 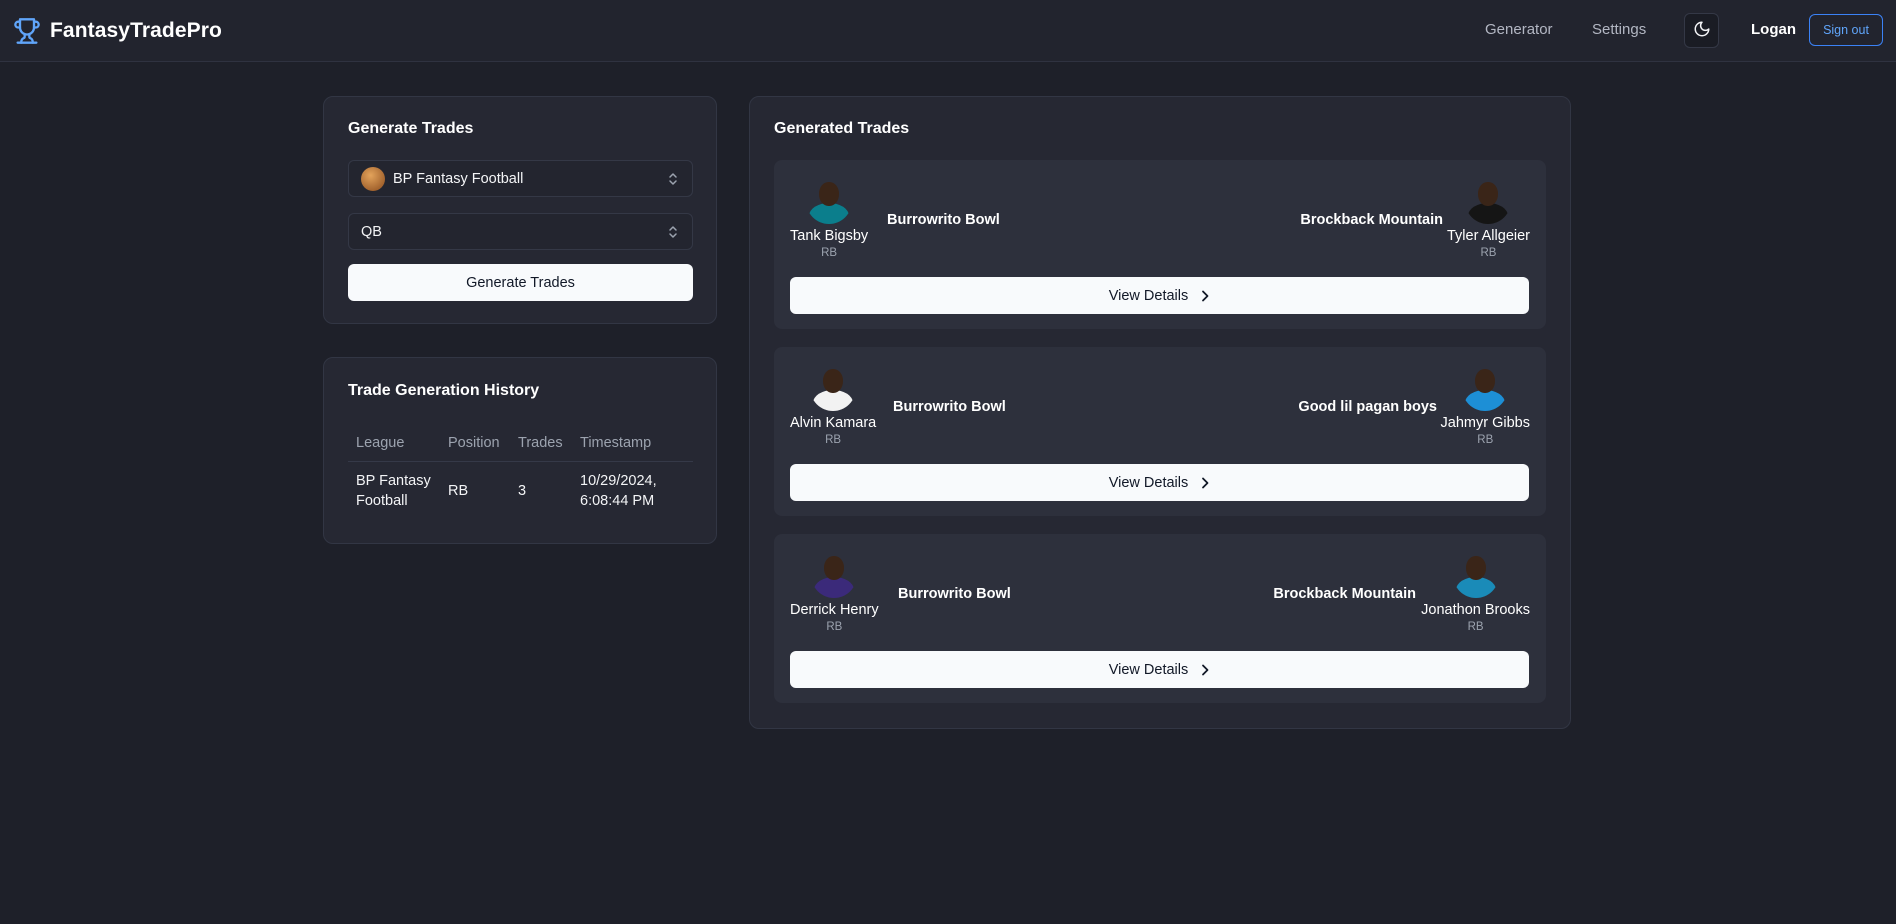 I want to click on player-name: Derrick Henry, so click(x=834, y=610).